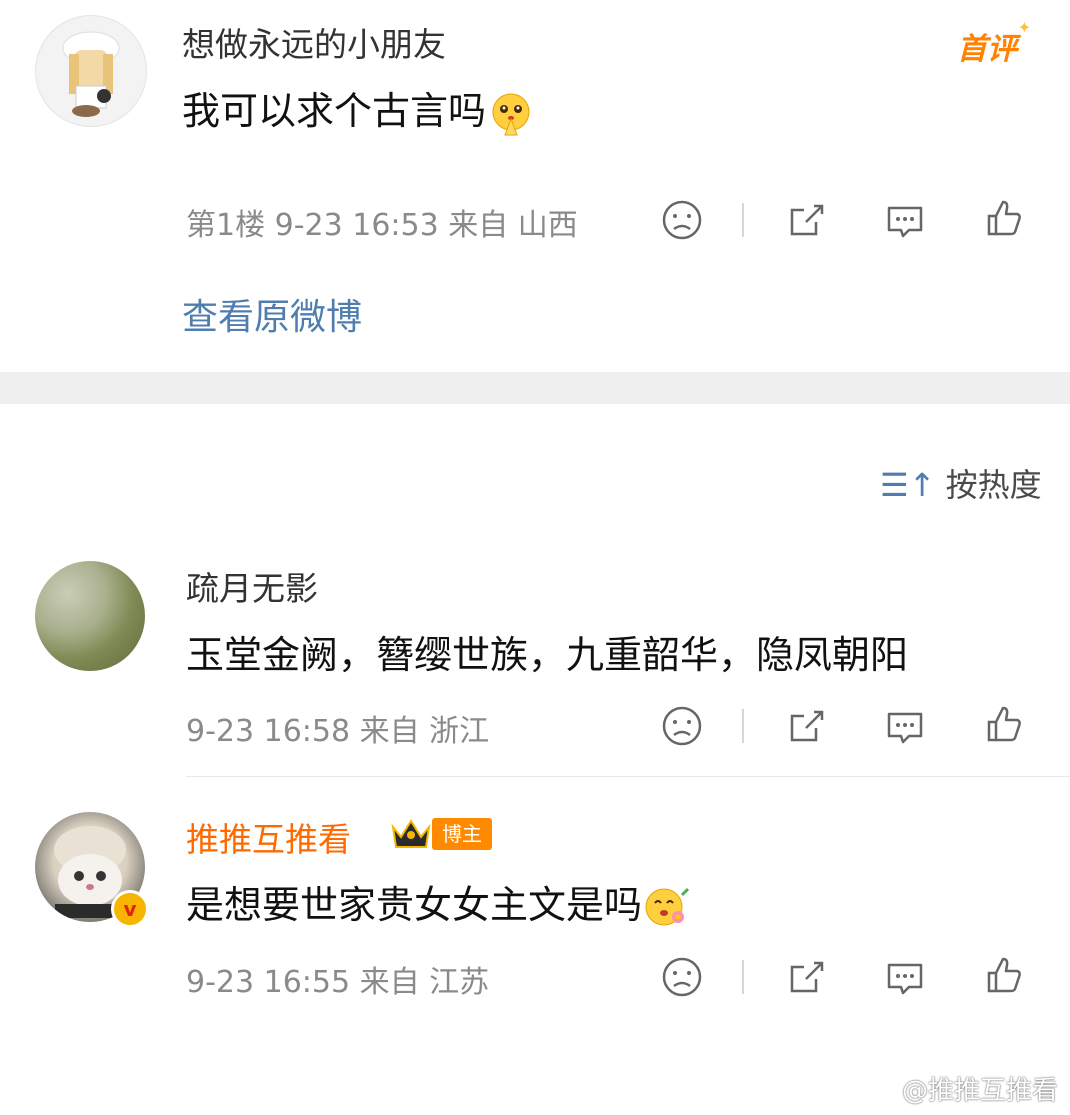  I want to click on view-original-weibo-link: 查看原微博, so click(272, 314).